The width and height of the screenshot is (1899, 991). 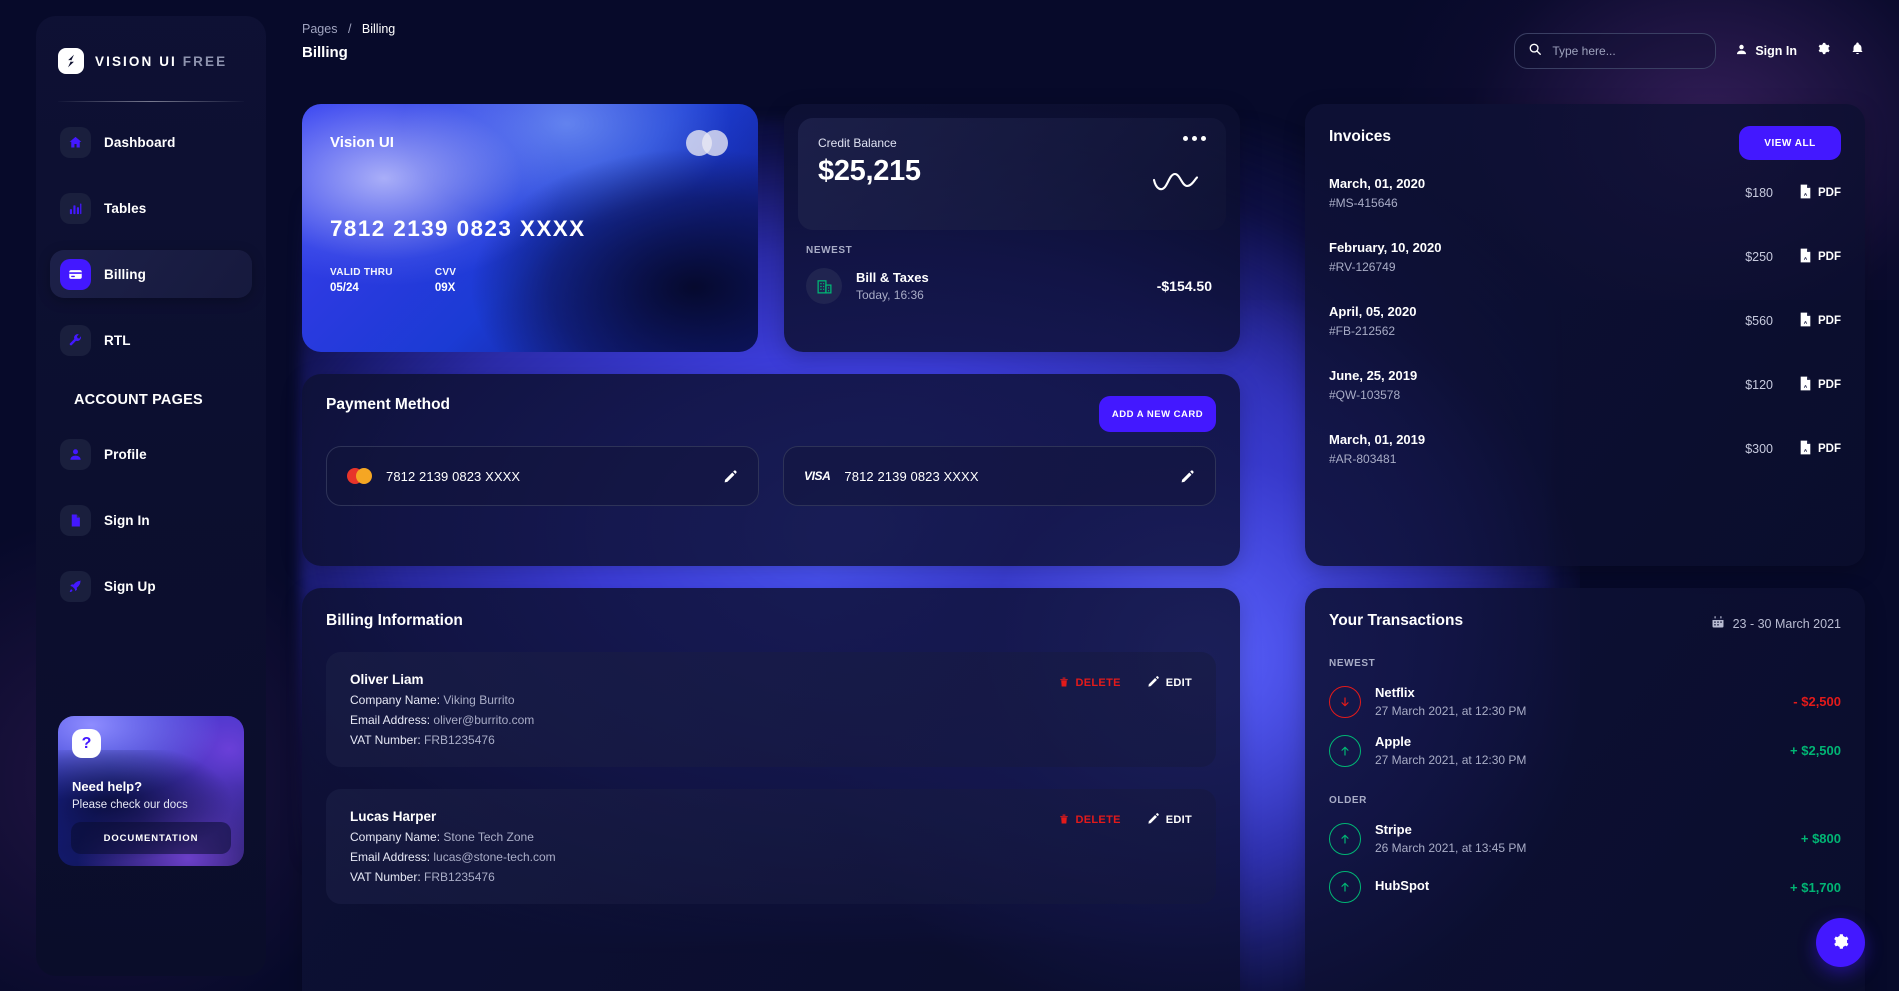 I want to click on invoice-date: March, 01, 2019, so click(x=1377, y=439).